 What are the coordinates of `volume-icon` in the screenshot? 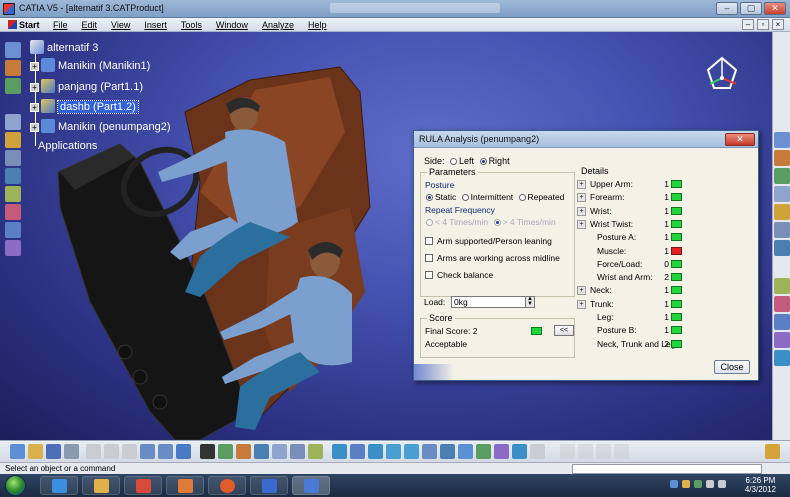 It's located at (722, 484).